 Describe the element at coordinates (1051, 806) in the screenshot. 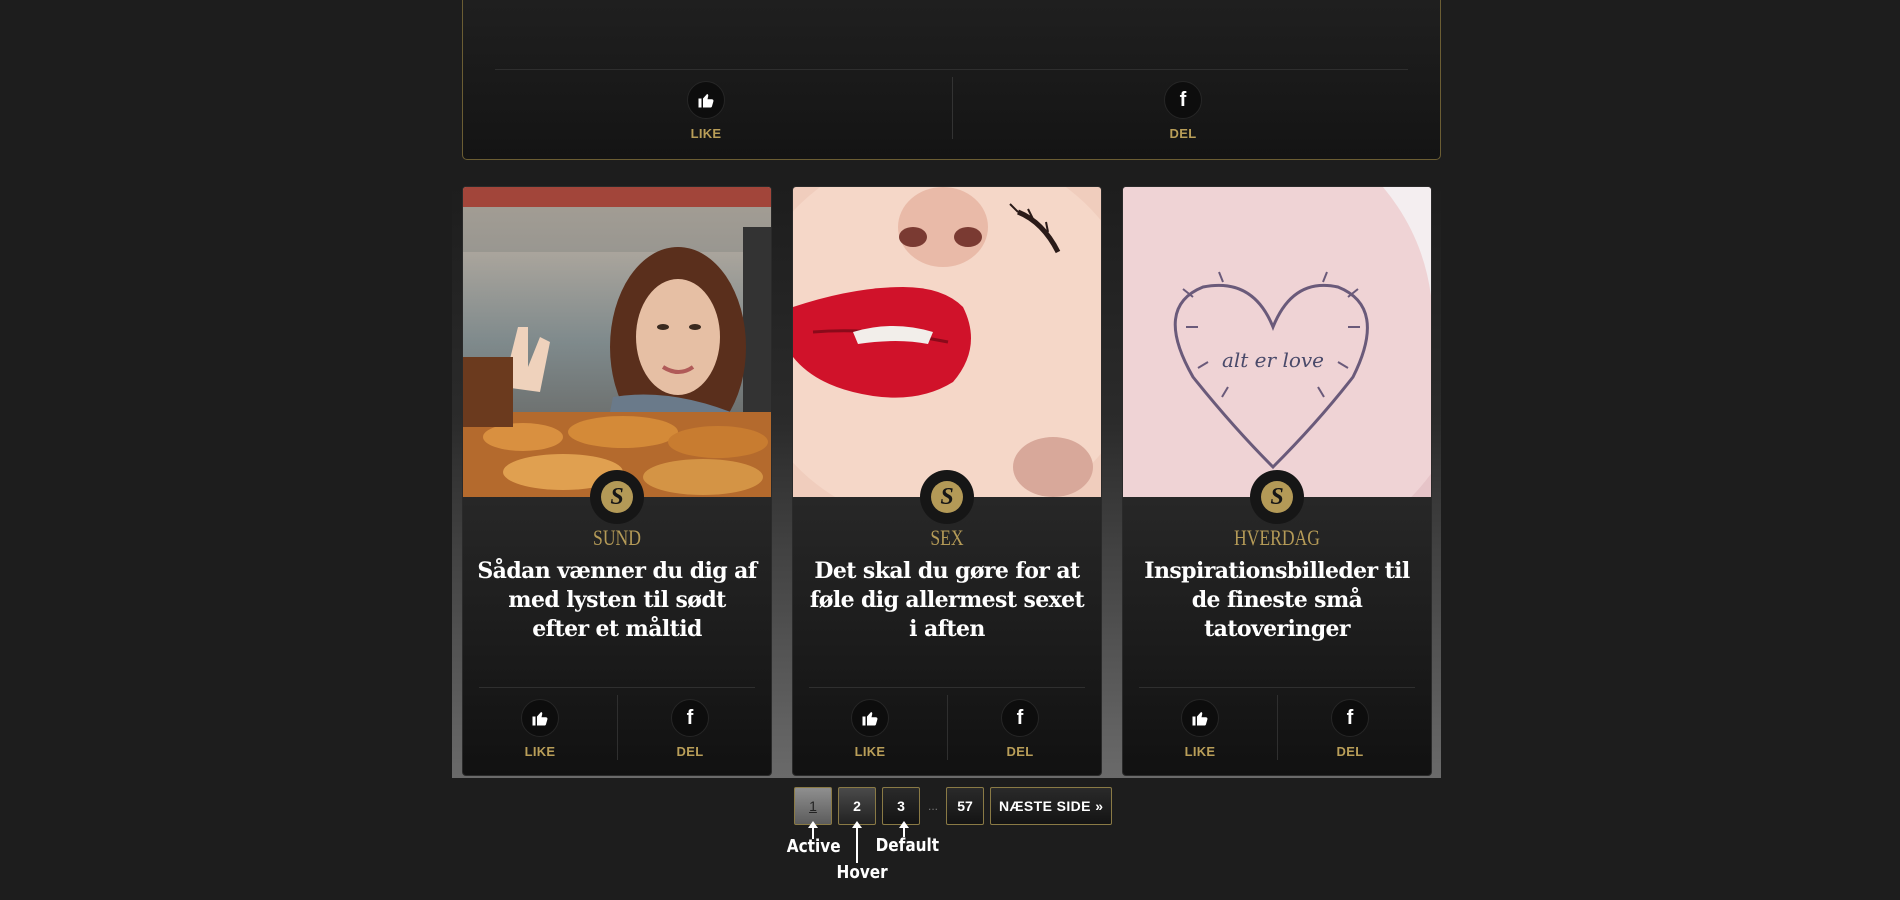

I see `next-page-button: NÆSTE SIDE »` at that location.